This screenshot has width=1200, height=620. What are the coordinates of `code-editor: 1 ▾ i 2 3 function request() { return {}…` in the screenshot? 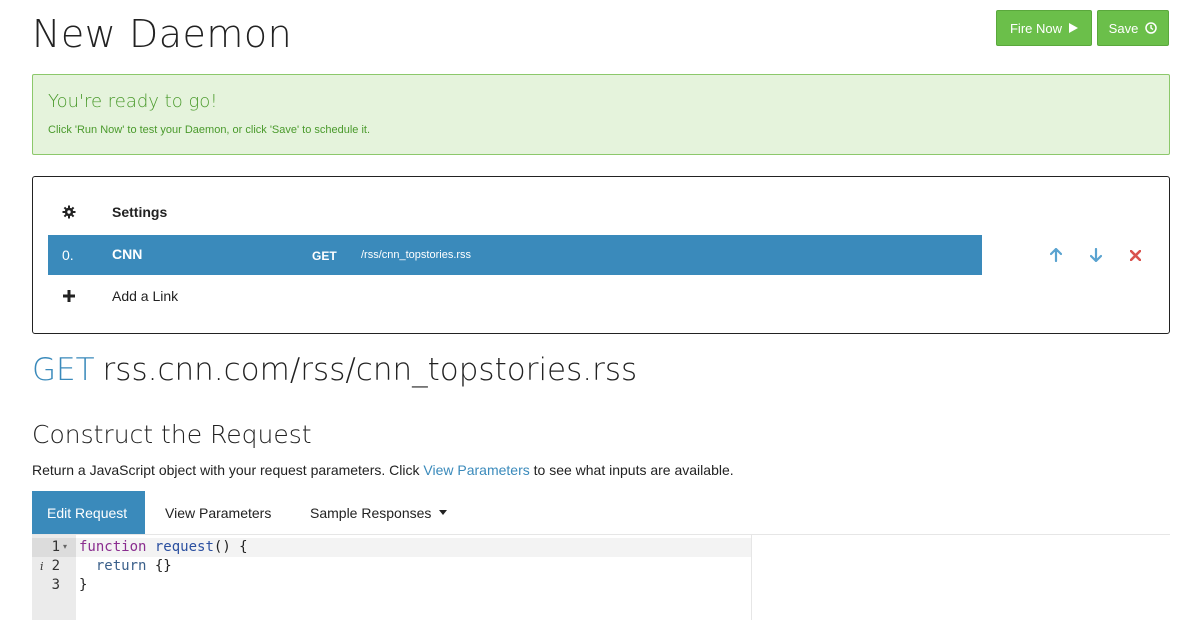 It's located at (601, 577).